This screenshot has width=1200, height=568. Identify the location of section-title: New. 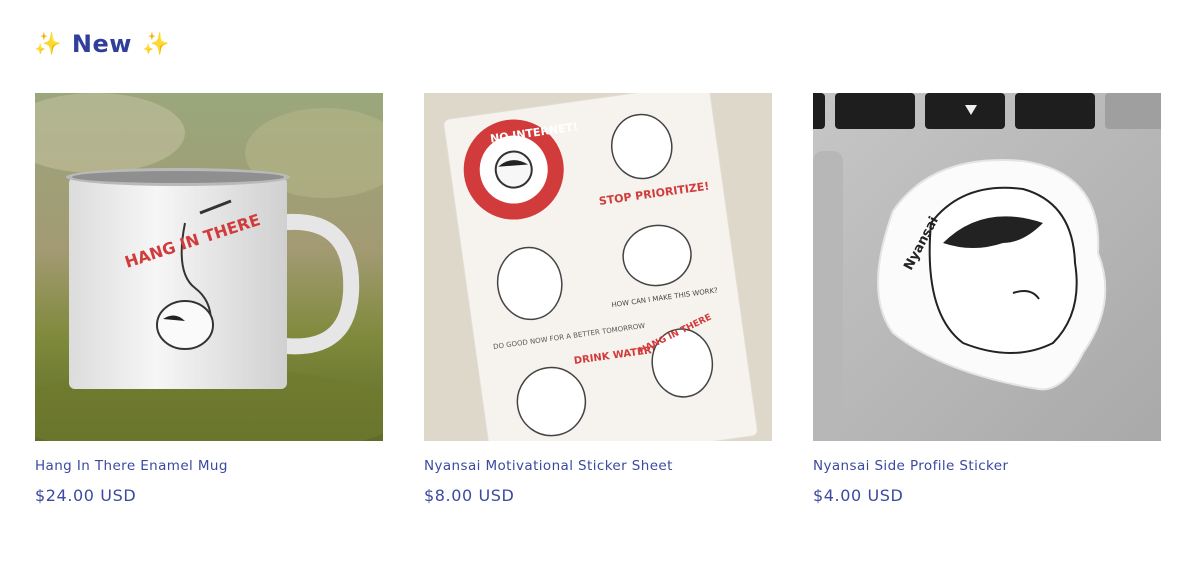
(101, 44).